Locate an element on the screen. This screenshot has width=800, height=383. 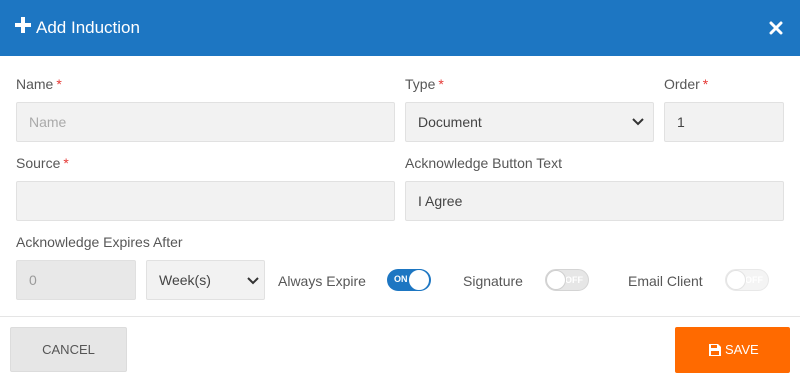
type-label: Type * is located at coordinates (424, 84).